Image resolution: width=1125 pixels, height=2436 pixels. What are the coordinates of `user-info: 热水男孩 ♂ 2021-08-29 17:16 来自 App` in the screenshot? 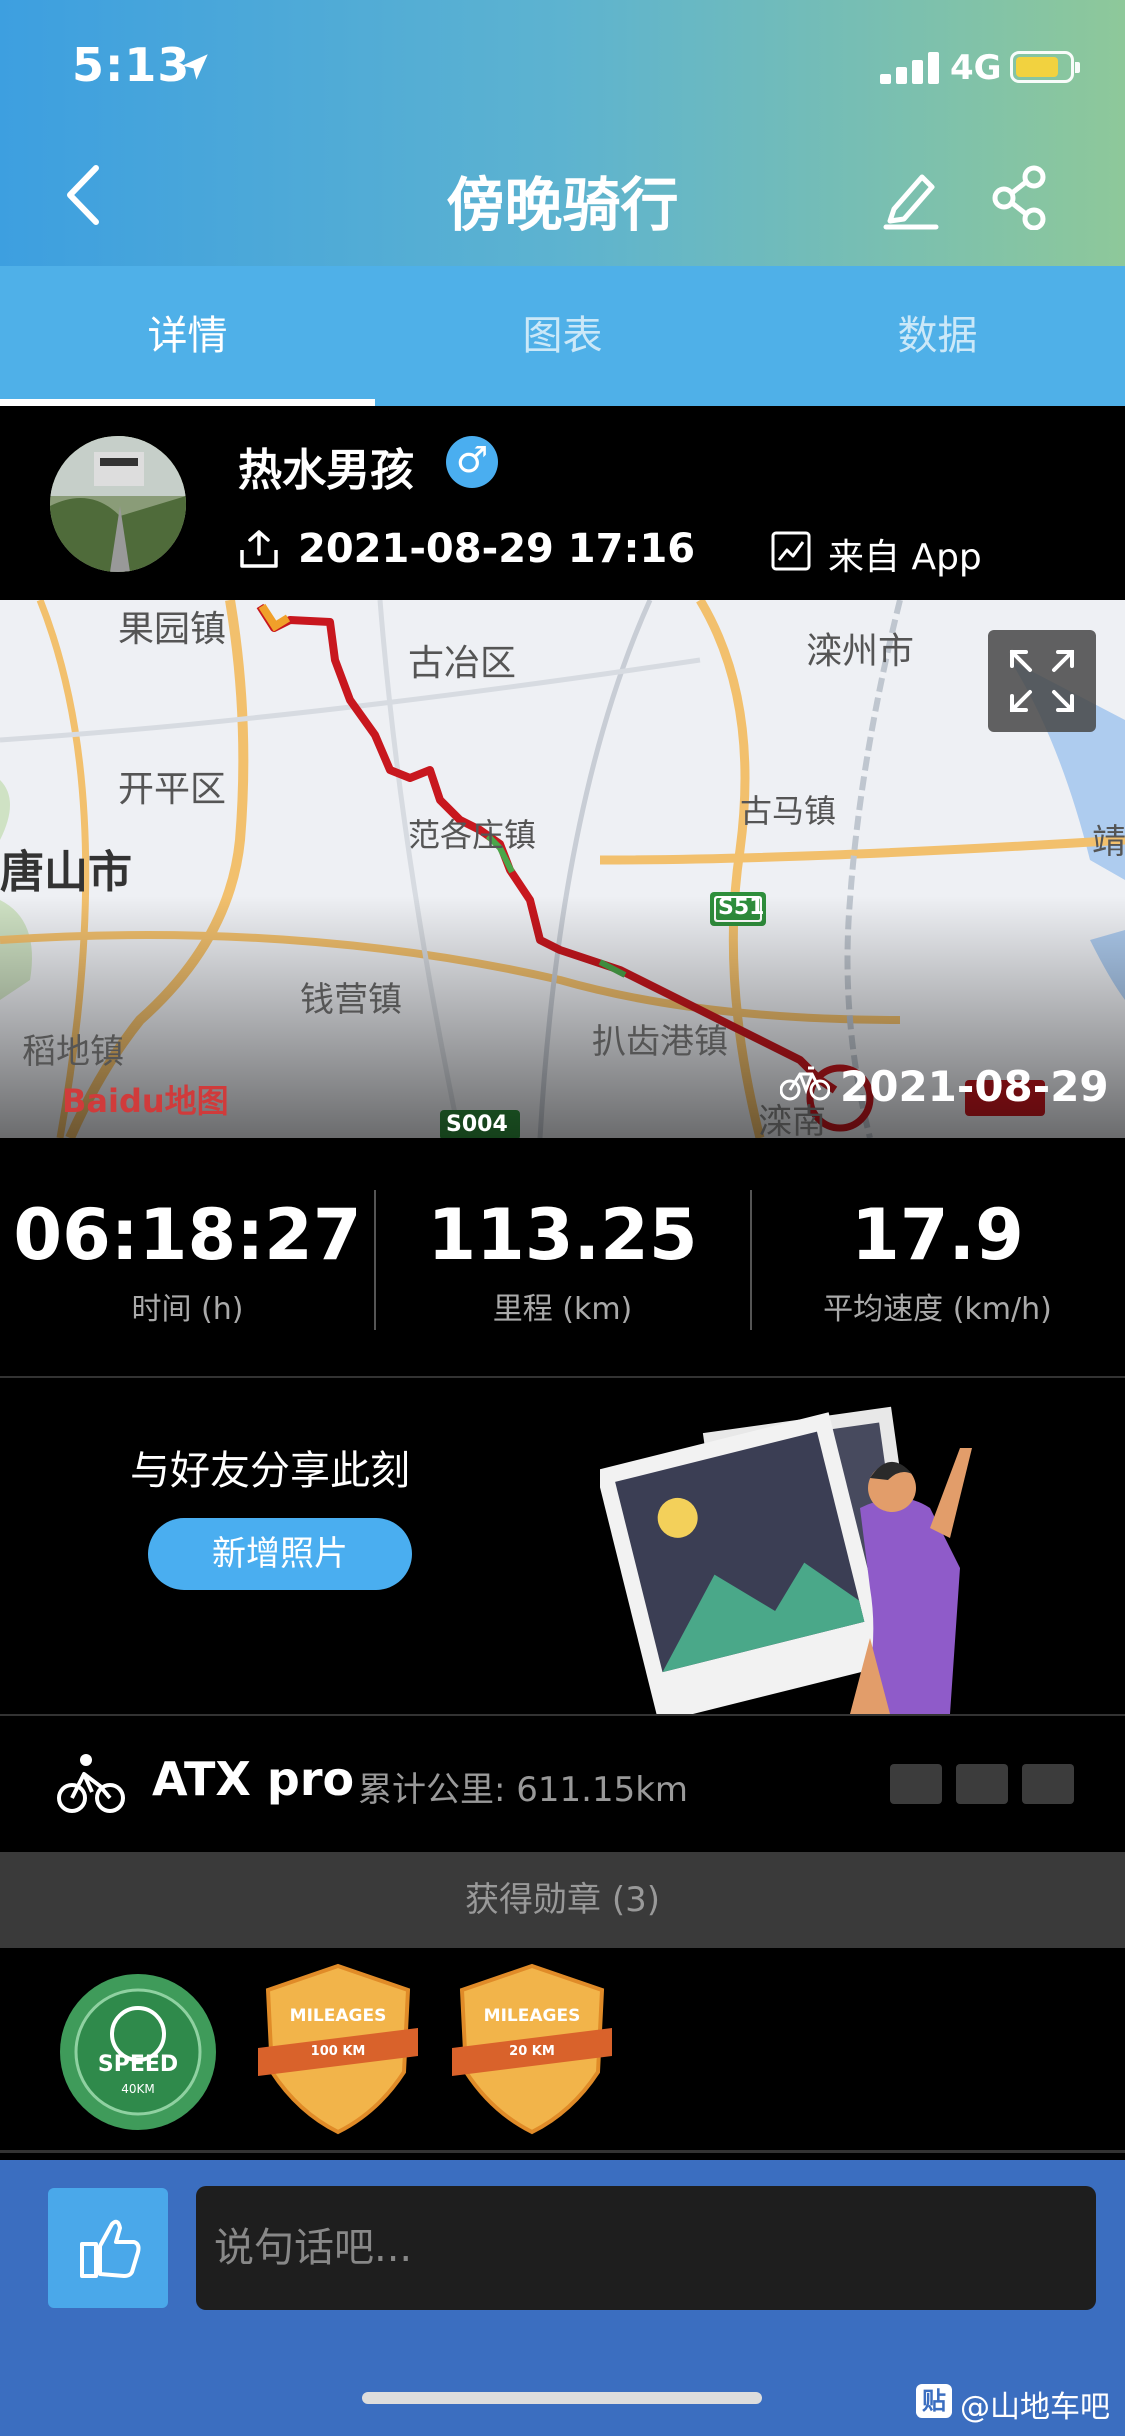 It's located at (562, 503).